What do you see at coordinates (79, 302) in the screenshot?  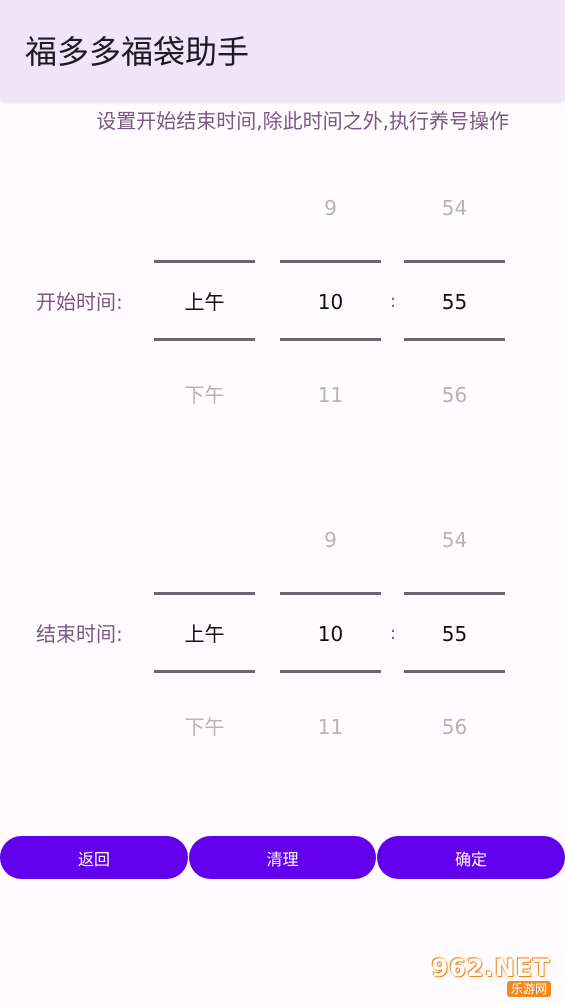 I see `start-time-label: 开始时间:` at bounding box center [79, 302].